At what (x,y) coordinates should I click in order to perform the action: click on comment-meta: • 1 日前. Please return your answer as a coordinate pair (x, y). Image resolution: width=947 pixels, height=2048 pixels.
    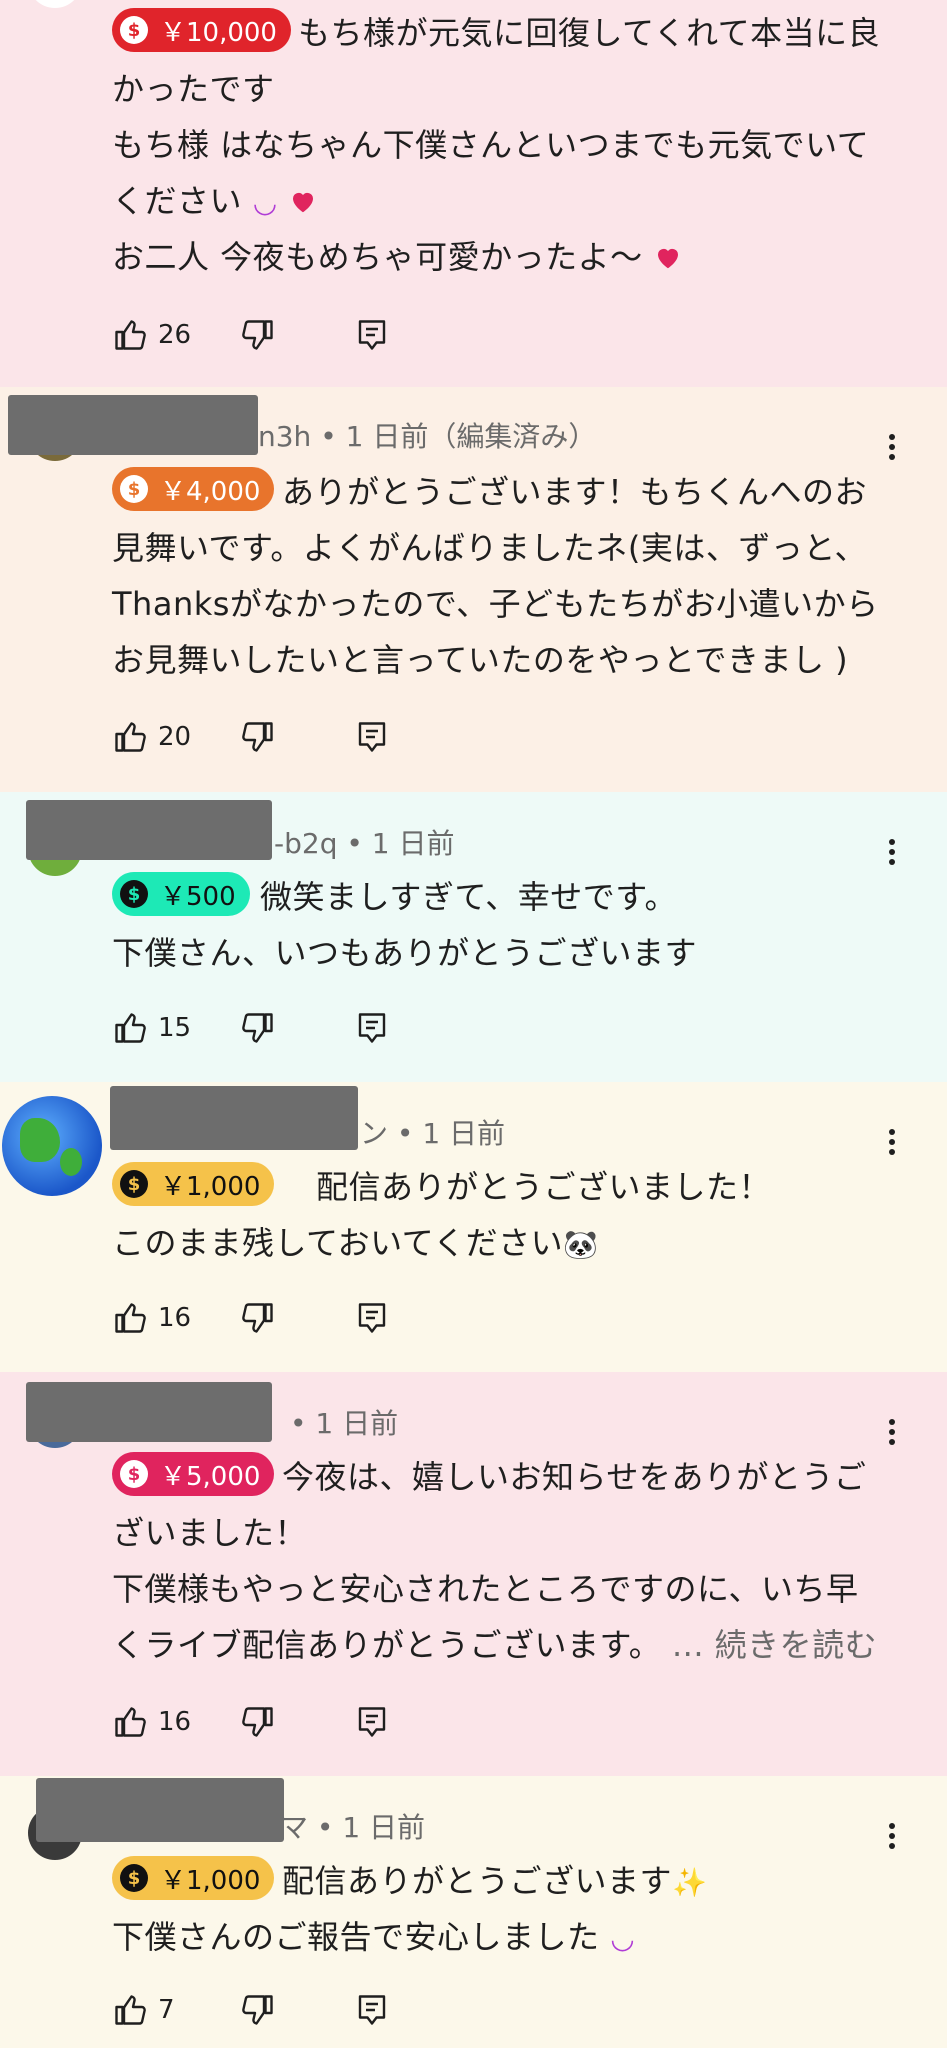
    Looking at the image, I should click on (344, 1423).